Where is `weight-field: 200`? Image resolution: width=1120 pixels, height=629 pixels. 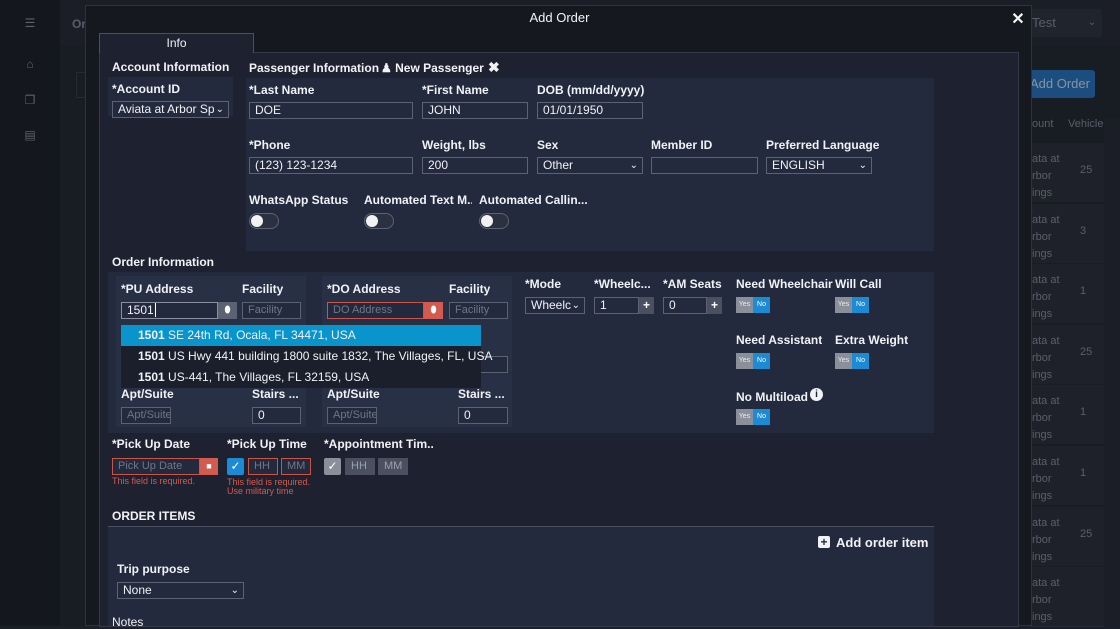 weight-field: 200 is located at coordinates (475, 165).